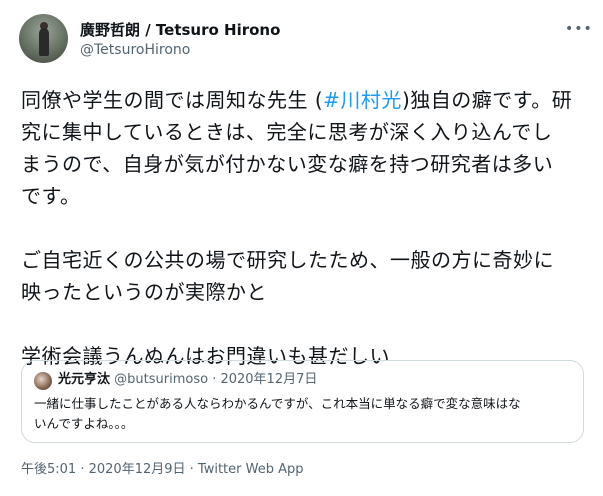 The image size is (603, 496). Describe the element at coordinates (84, 423) in the screenshot. I see `quoted-tweet-line: いんですよね。。。` at that location.